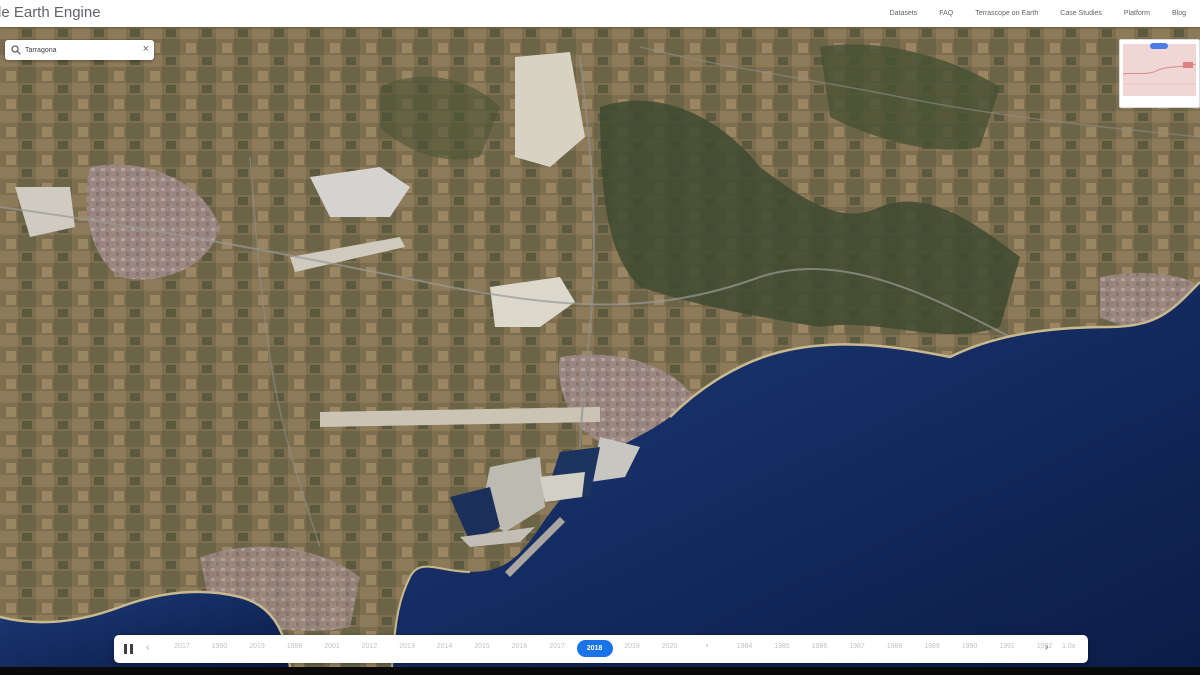 The height and width of the screenshot is (675, 1200). I want to click on timeline-year: 2018, so click(594, 648).